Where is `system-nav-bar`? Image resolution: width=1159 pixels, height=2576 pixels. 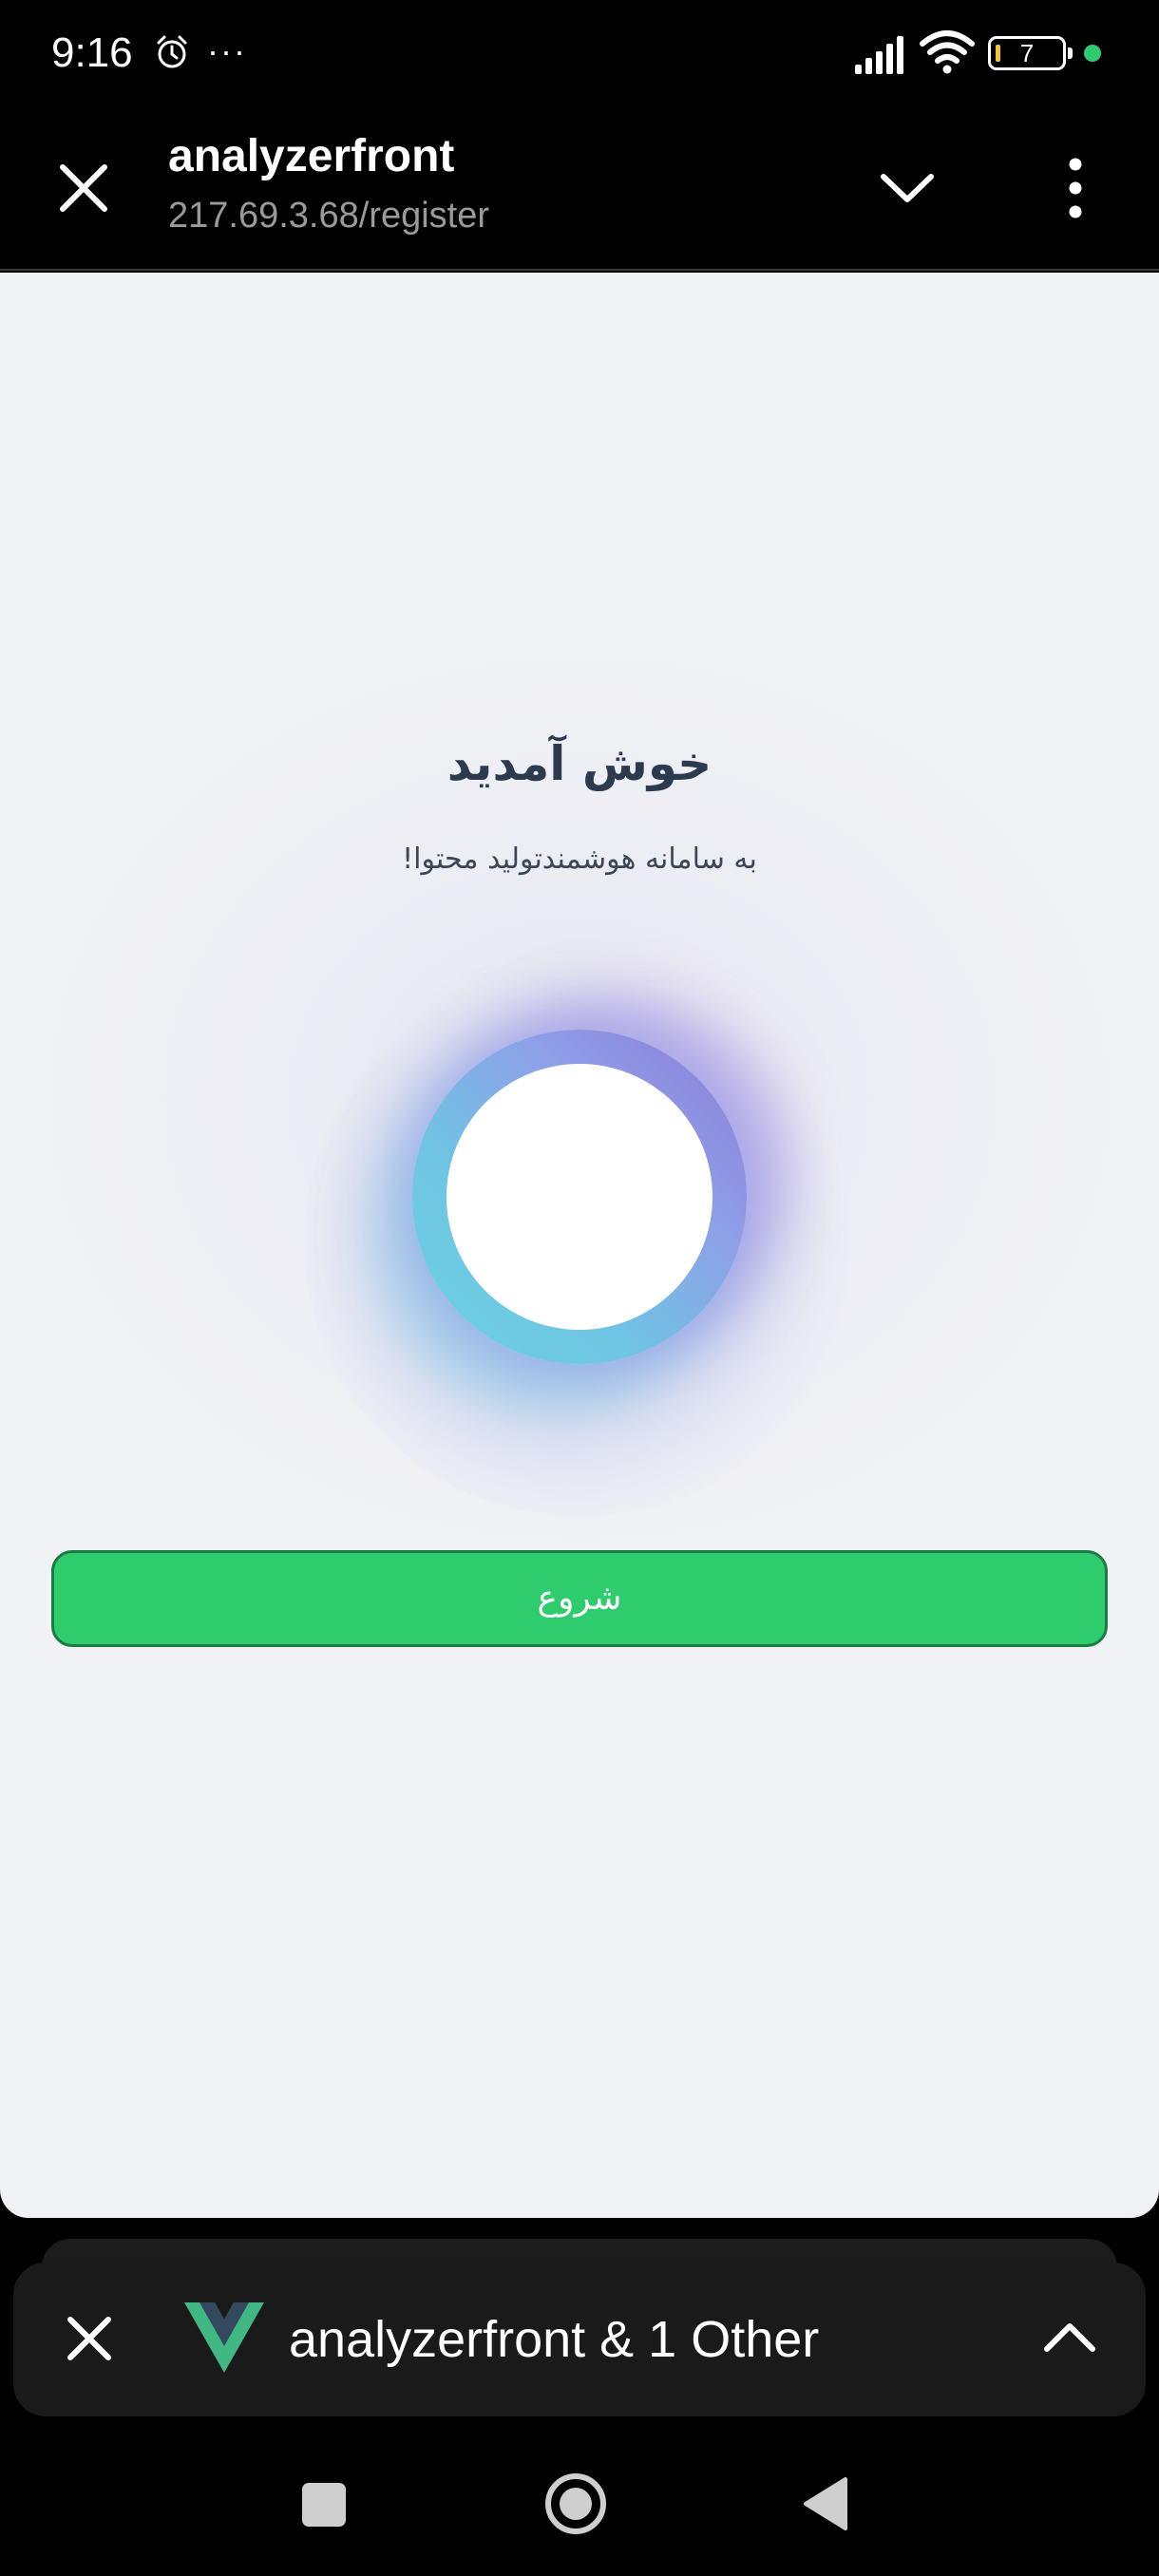 system-nav-bar is located at coordinates (579, 2508).